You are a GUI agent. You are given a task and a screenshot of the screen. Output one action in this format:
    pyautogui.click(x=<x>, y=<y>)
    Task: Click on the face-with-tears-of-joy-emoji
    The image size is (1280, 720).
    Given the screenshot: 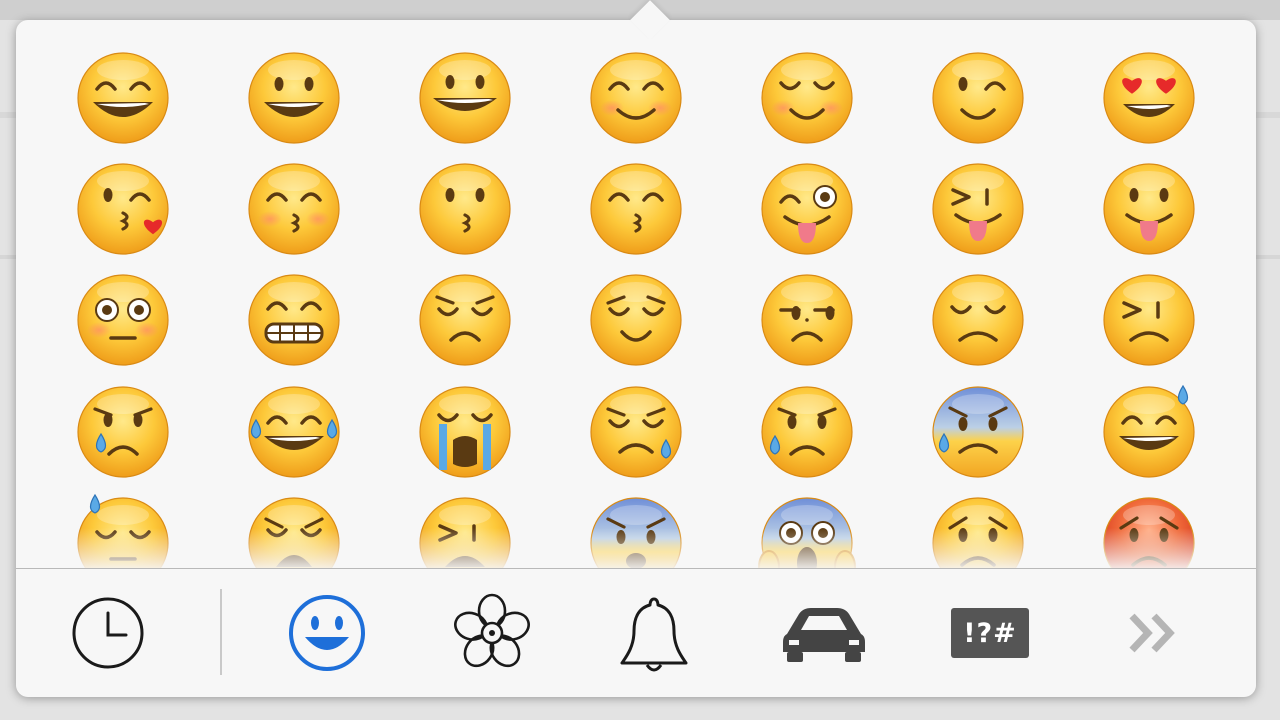 What is the action you would take?
    pyautogui.click(x=294, y=432)
    